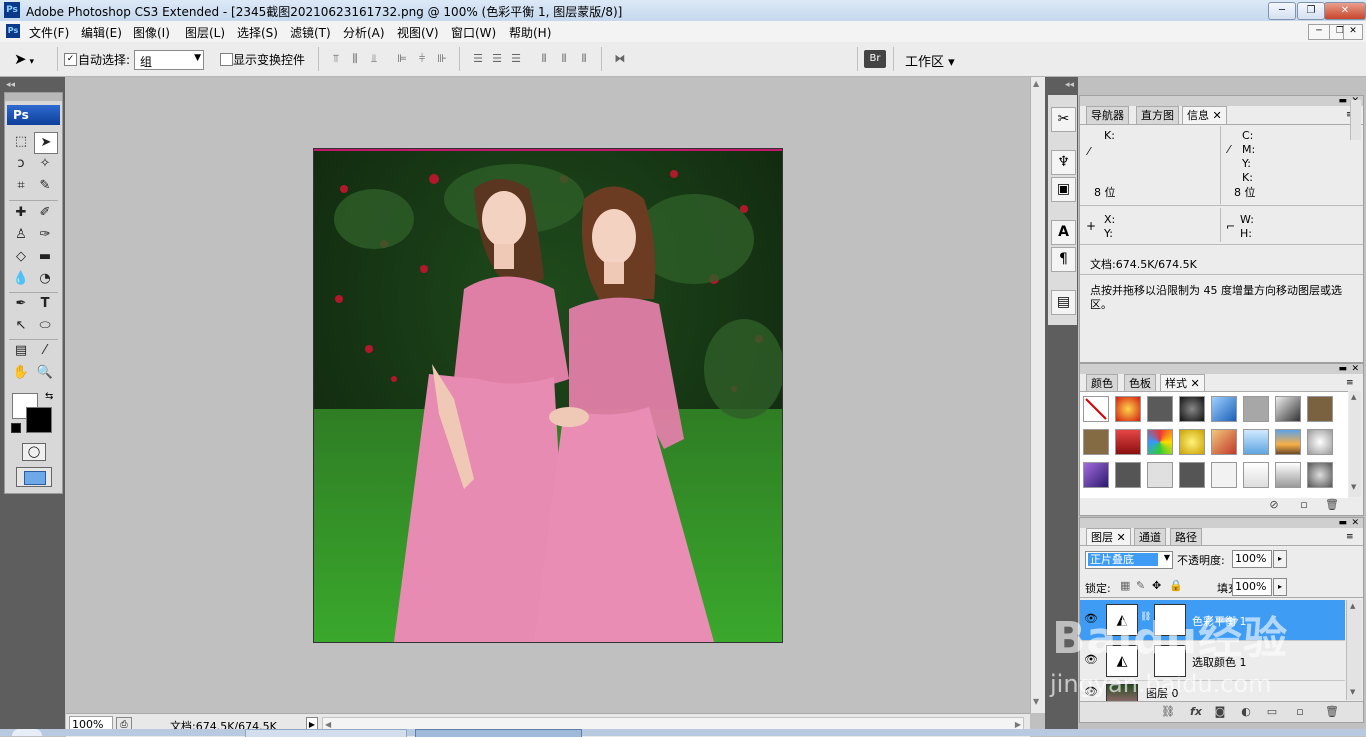  What do you see at coordinates (45, 373) in the screenshot?
I see `zoom-tool-icon: 🔍` at bounding box center [45, 373].